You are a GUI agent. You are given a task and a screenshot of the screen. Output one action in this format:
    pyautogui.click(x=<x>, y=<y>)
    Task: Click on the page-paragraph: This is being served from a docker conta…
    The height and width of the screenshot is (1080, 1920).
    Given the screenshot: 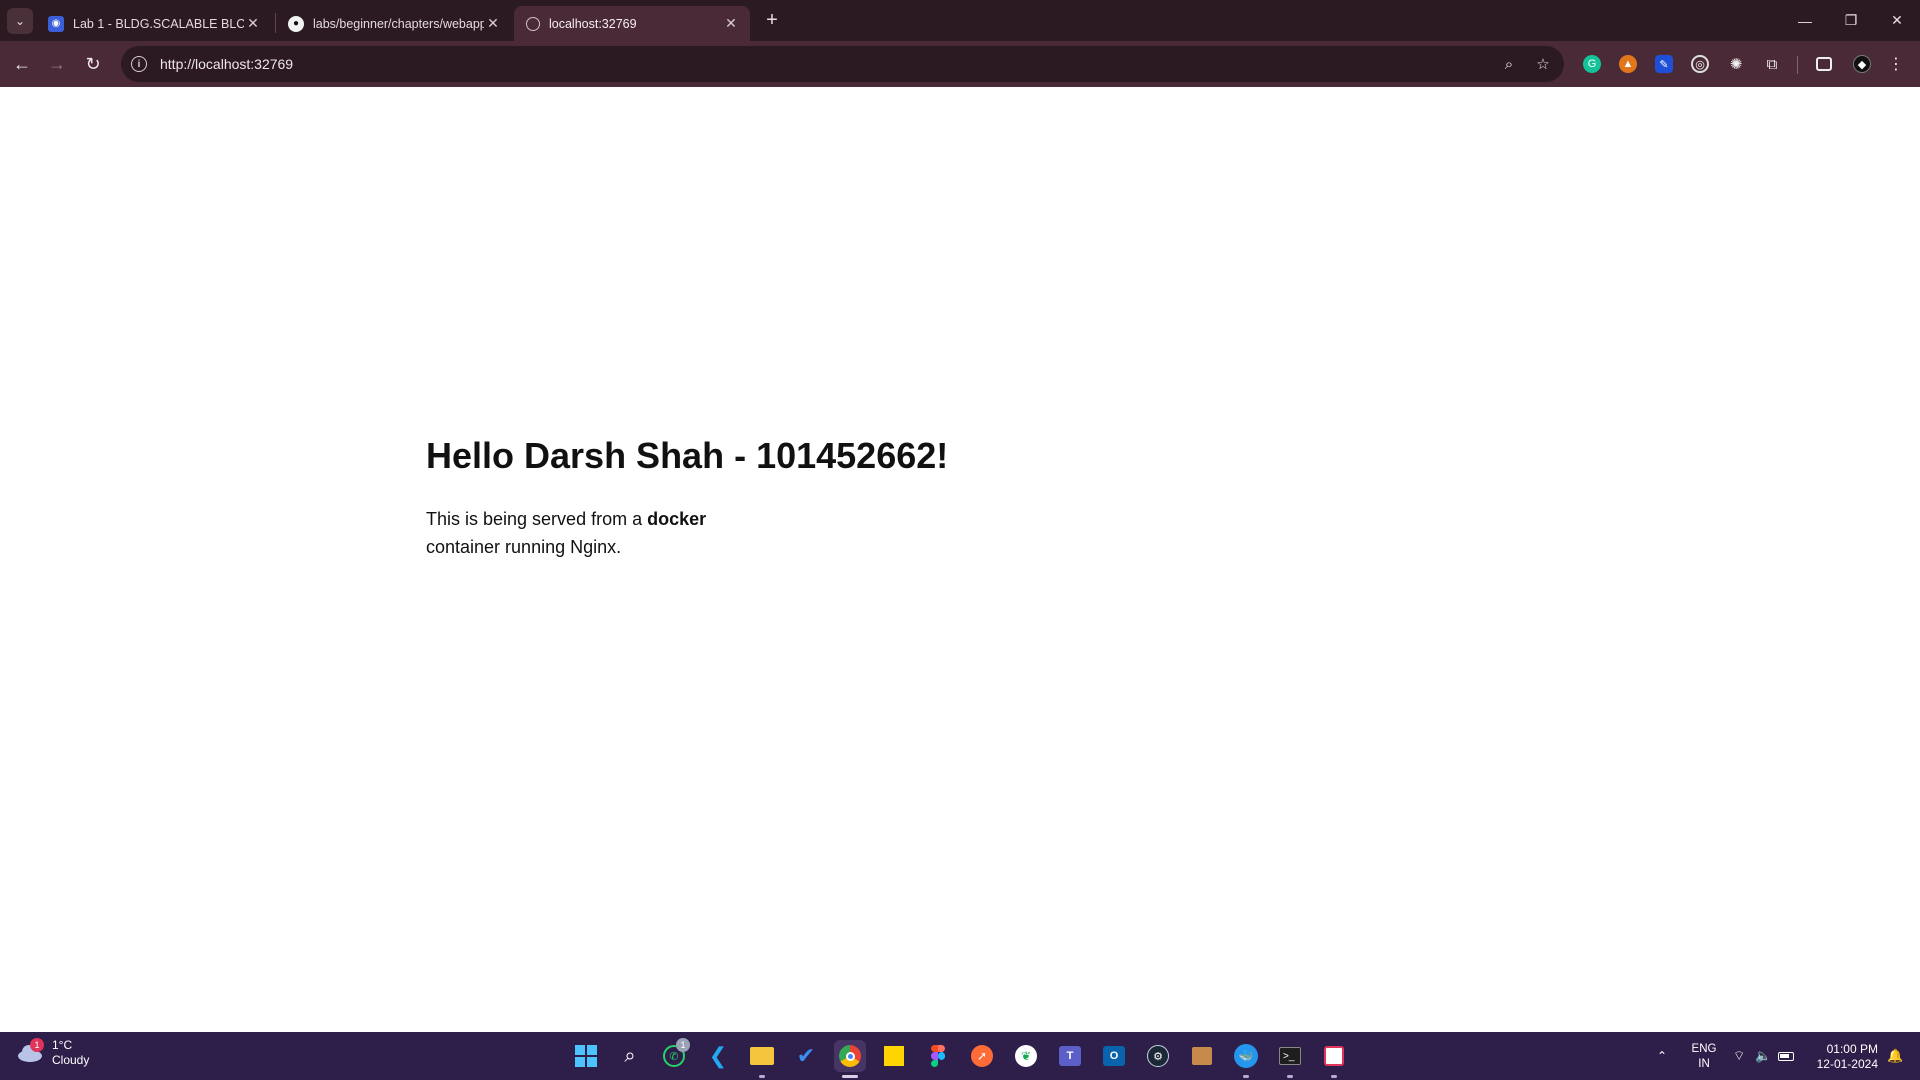 What is the action you would take?
    pyautogui.click(x=576, y=533)
    